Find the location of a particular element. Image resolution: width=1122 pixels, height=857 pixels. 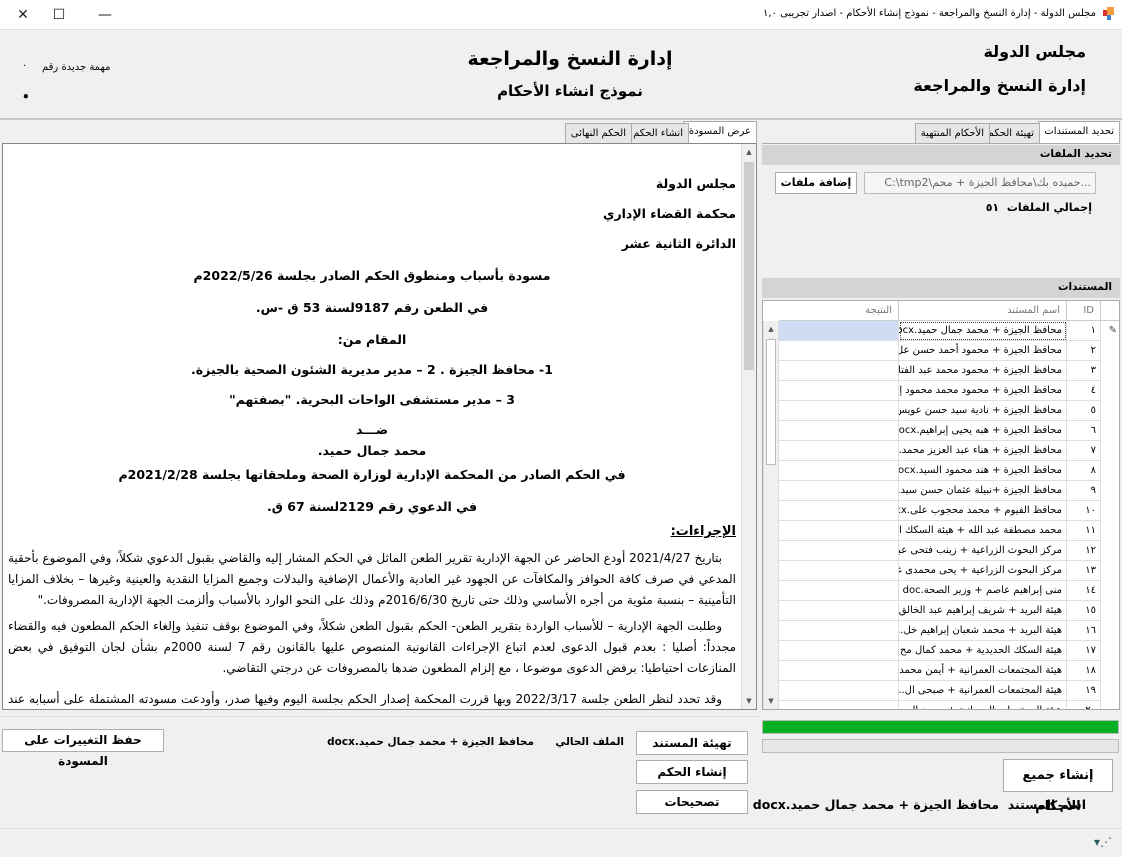

table-row: ٦محافظ الجيزة + هبه يحيى إبراهيم.docx is located at coordinates (941, 431).